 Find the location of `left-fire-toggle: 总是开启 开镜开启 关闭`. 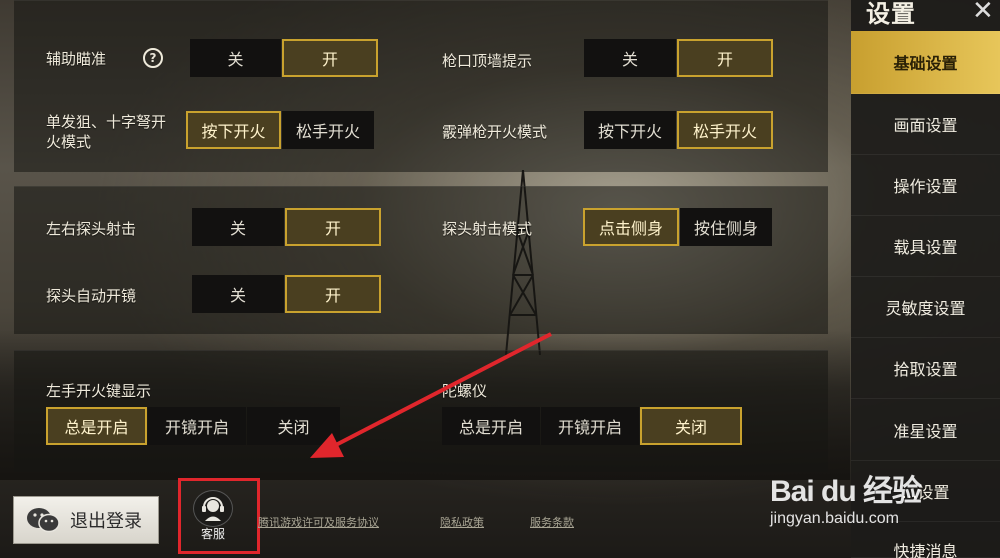

left-fire-toggle: 总是开启 开镜开启 关闭 is located at coordinates (193, 426).